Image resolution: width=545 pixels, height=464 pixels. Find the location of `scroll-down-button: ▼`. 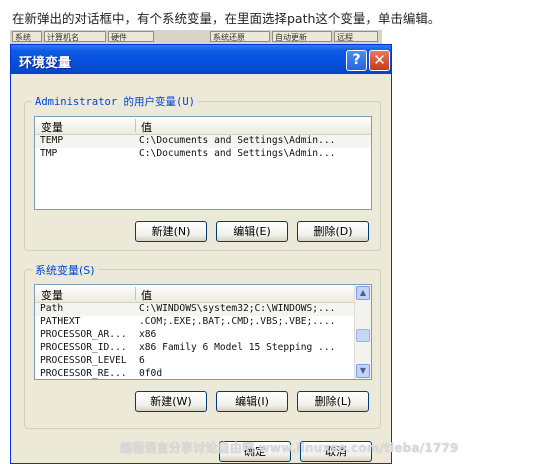

scroll-down-button: ▼ is located at coordinates (363, 371).